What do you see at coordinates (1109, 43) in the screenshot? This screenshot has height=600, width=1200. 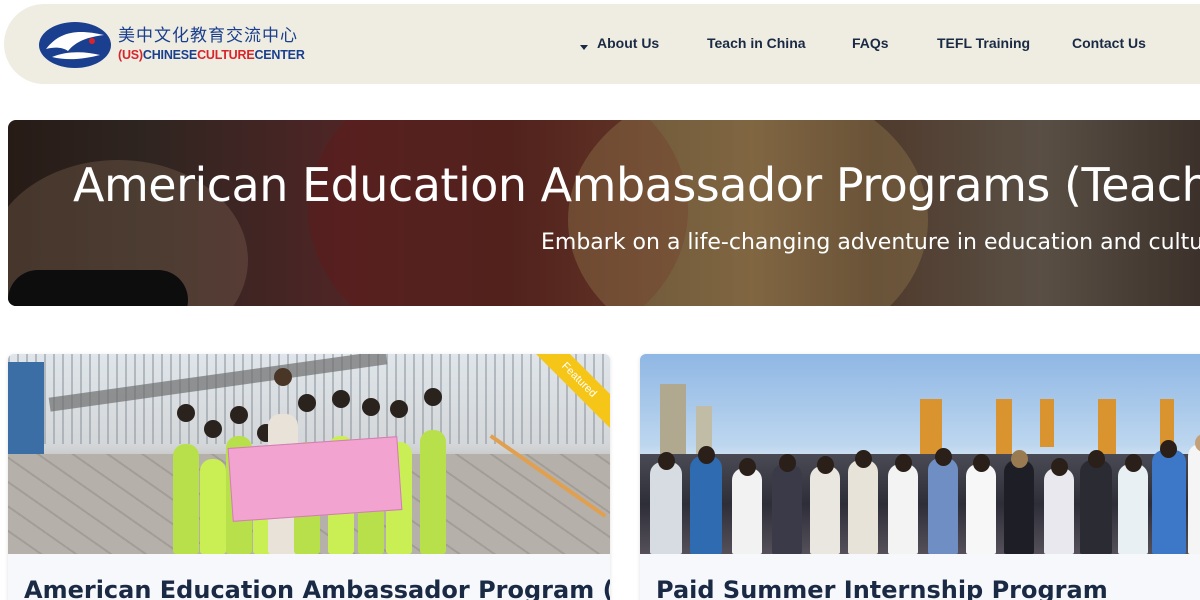 I see `nav-contact-us: Contact Us` at bounding box center [1109, 43].